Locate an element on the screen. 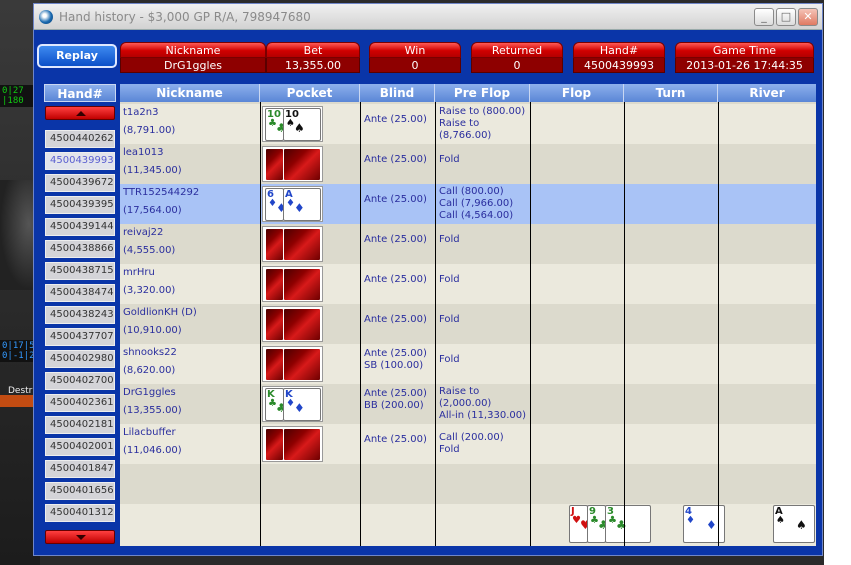  hand-list-item: 4500440262 is located at coordinates (80, 139).